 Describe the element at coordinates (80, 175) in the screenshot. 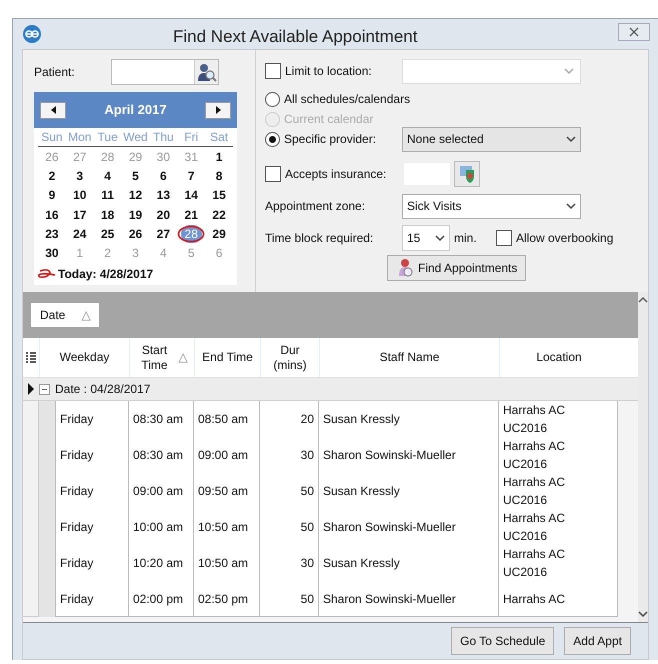

I see `calendar-day: 3` at that location.